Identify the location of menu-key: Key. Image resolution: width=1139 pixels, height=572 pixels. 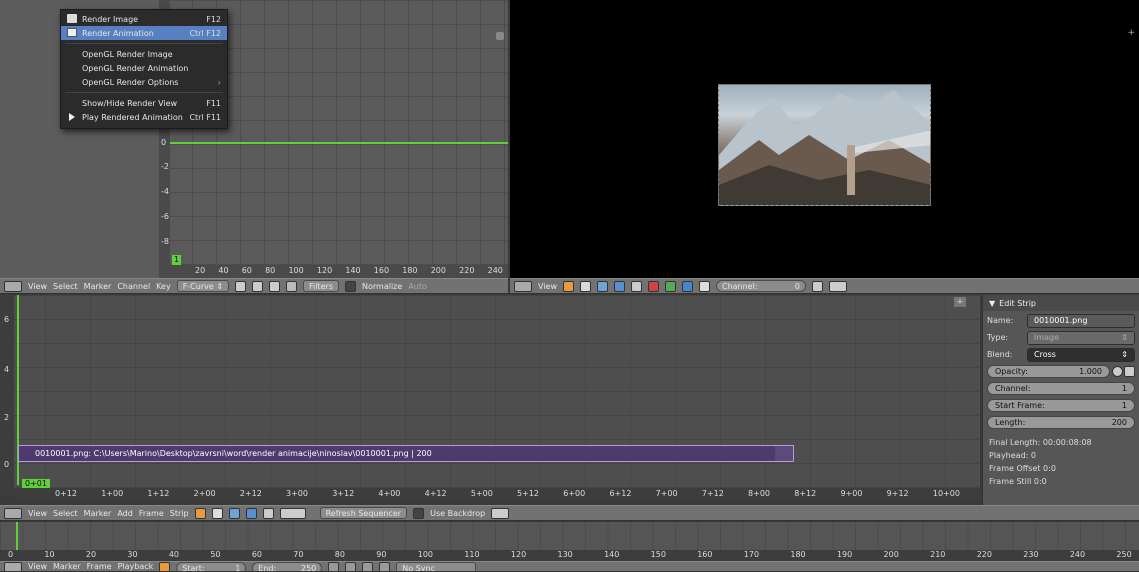
(163, 286).